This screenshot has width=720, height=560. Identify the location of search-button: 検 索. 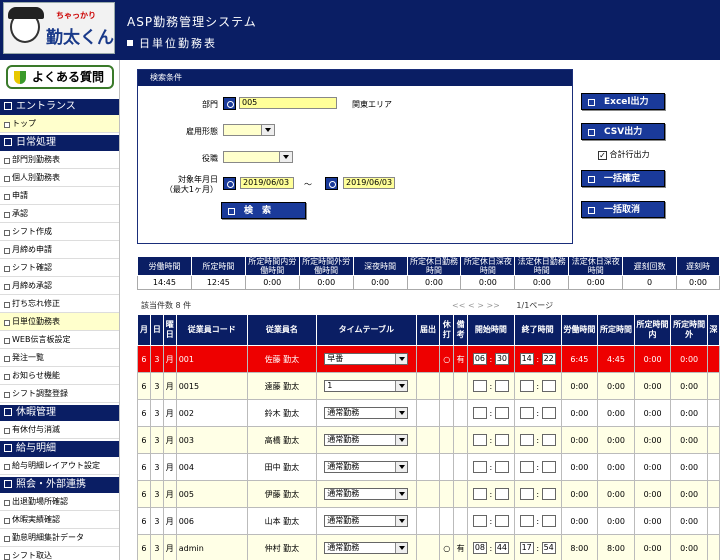
(263, 210).